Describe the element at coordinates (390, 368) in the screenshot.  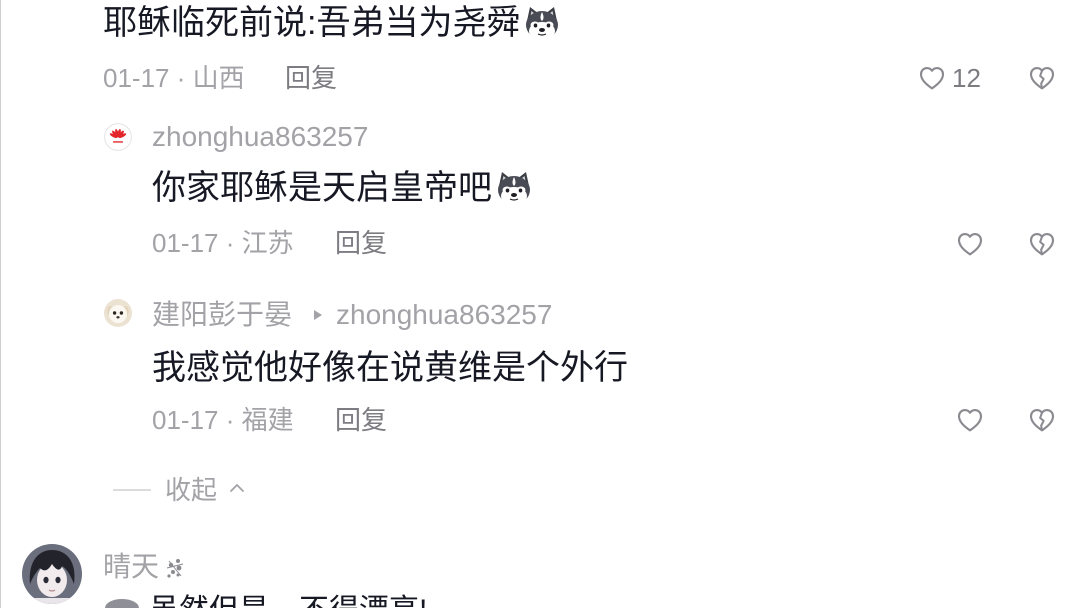
I see `reply-text: 我感觉他好像在说黄维是个外行` at that location.